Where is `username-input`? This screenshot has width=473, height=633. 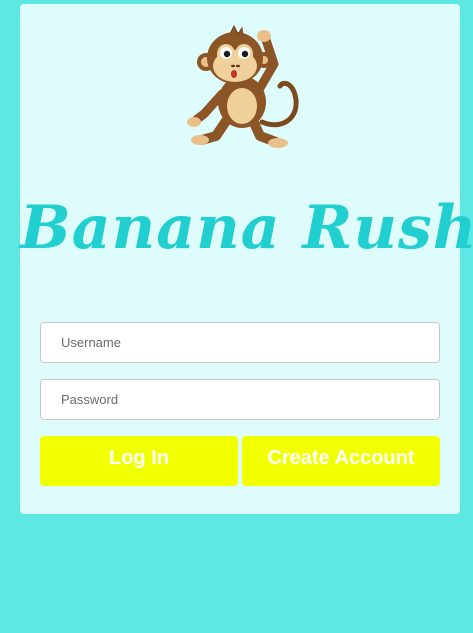 username-input is located at coordinates (240, 342).